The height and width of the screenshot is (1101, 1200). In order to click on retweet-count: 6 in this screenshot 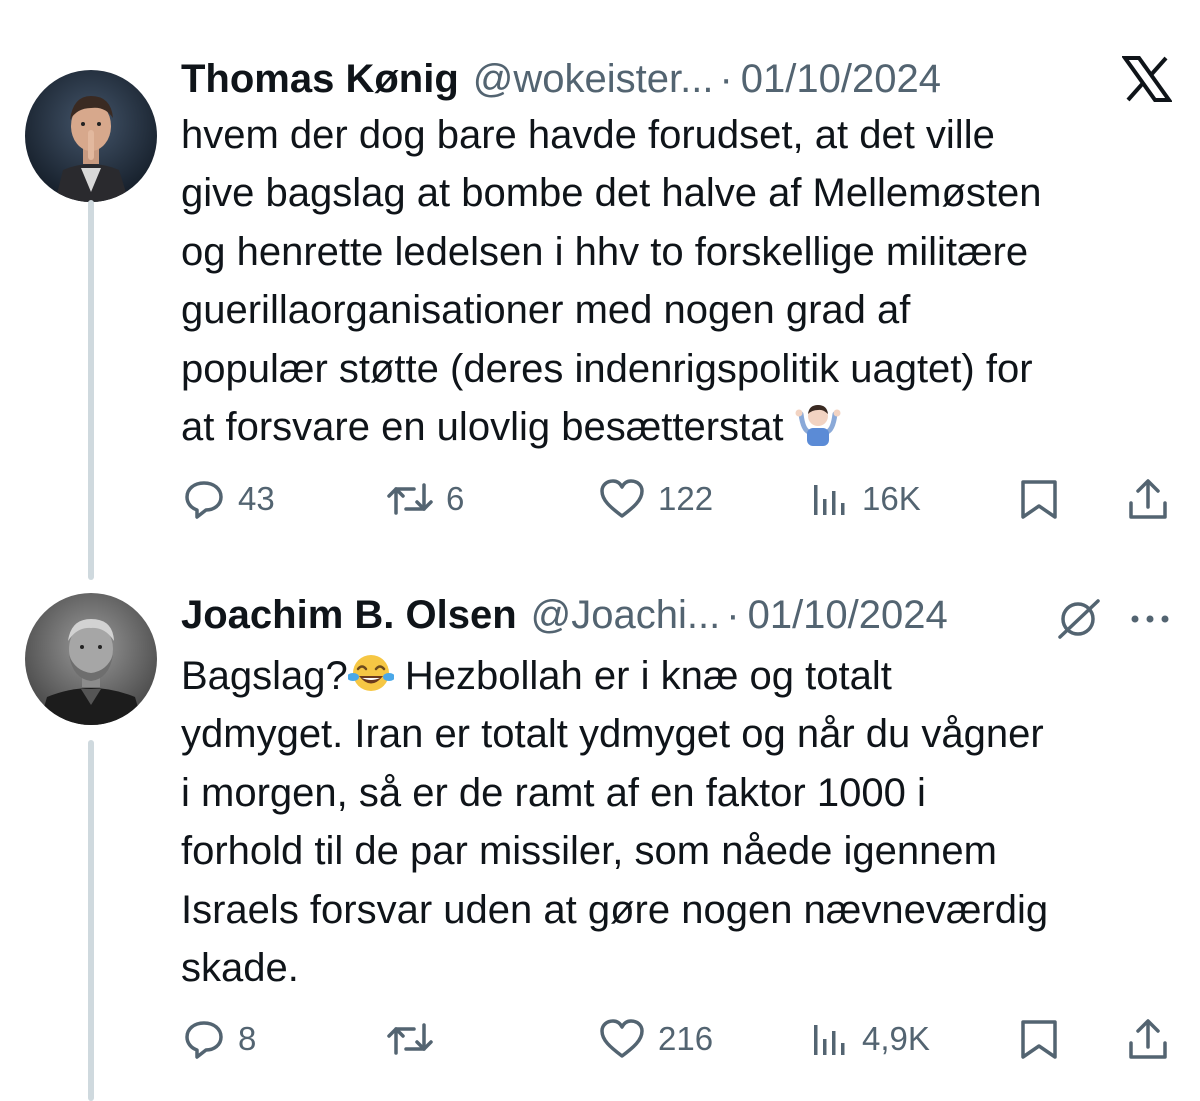, I will do `click(455, 498)`.